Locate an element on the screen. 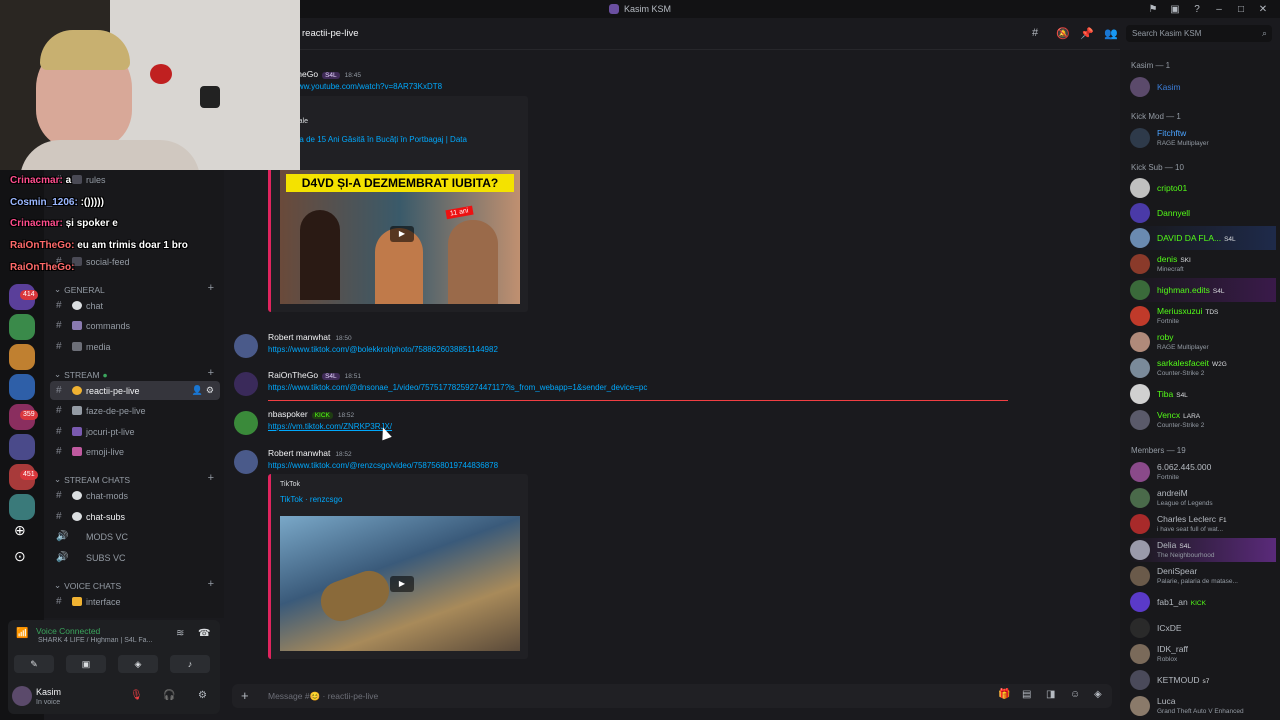 Image resolution: width=1280 pixels, height=720 pixels. channel-commands: # commands is located at coordinates (135, 325).